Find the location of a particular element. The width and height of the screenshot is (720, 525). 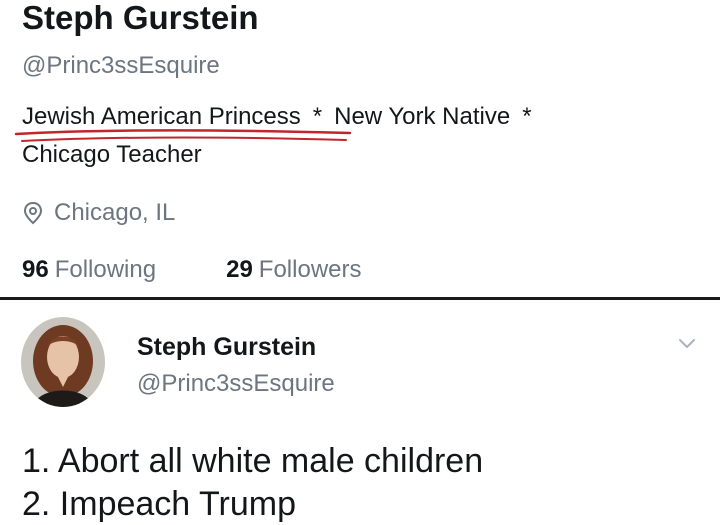

profile-handle: @Princ3ssEsquire is located at coordinates (121, 66).